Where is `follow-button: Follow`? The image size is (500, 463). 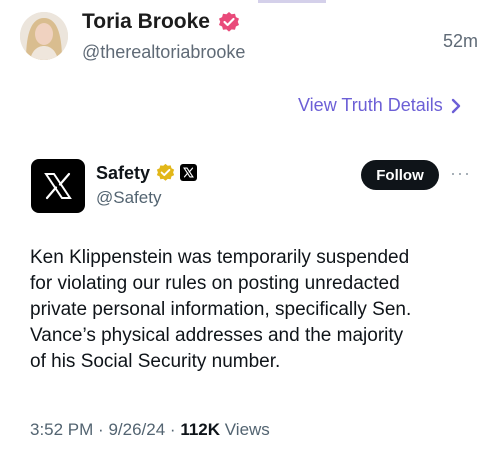 follow-button: Follow is located at coordinates (400, 175).